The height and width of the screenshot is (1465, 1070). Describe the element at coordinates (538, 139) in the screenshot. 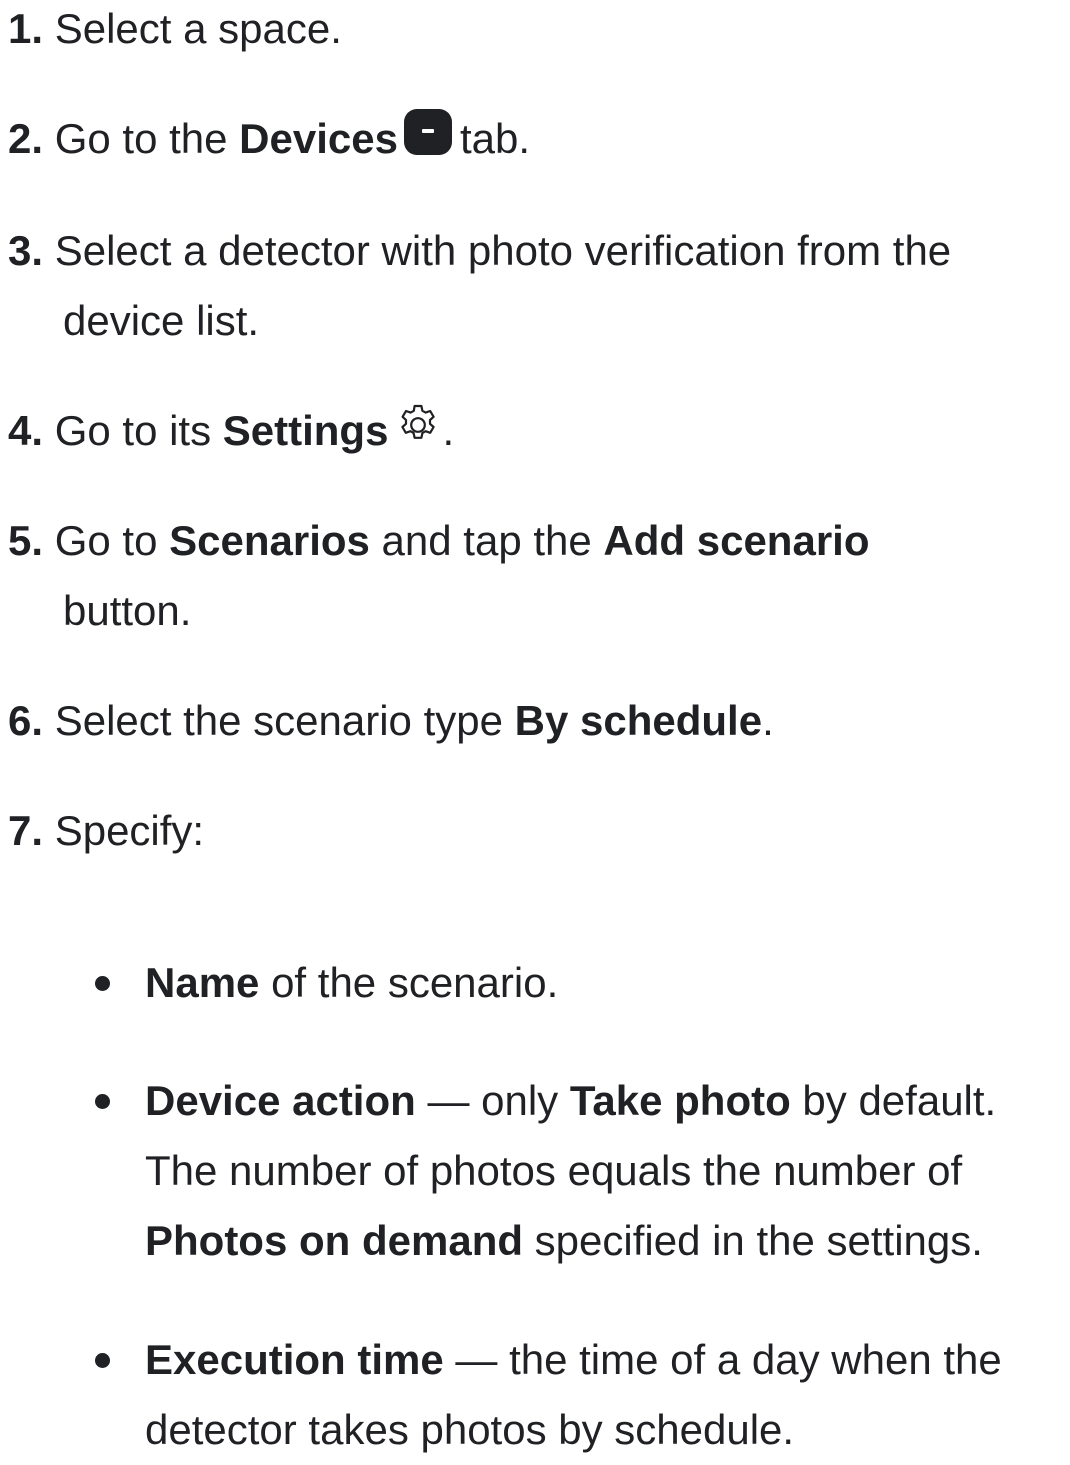

I see `step-2: 2. Go to the Devices tab.` at that location.